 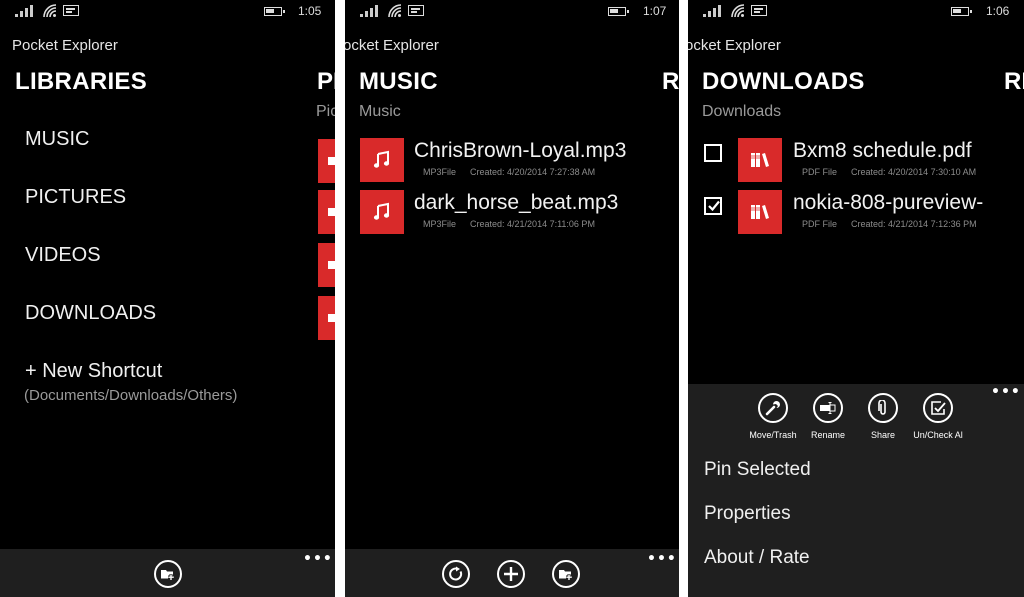 What do you see at coordinates (516, 202) in the screenshot?
I see `file-name: dark_horse_beat.mp3` at bounding box center [516, 202].